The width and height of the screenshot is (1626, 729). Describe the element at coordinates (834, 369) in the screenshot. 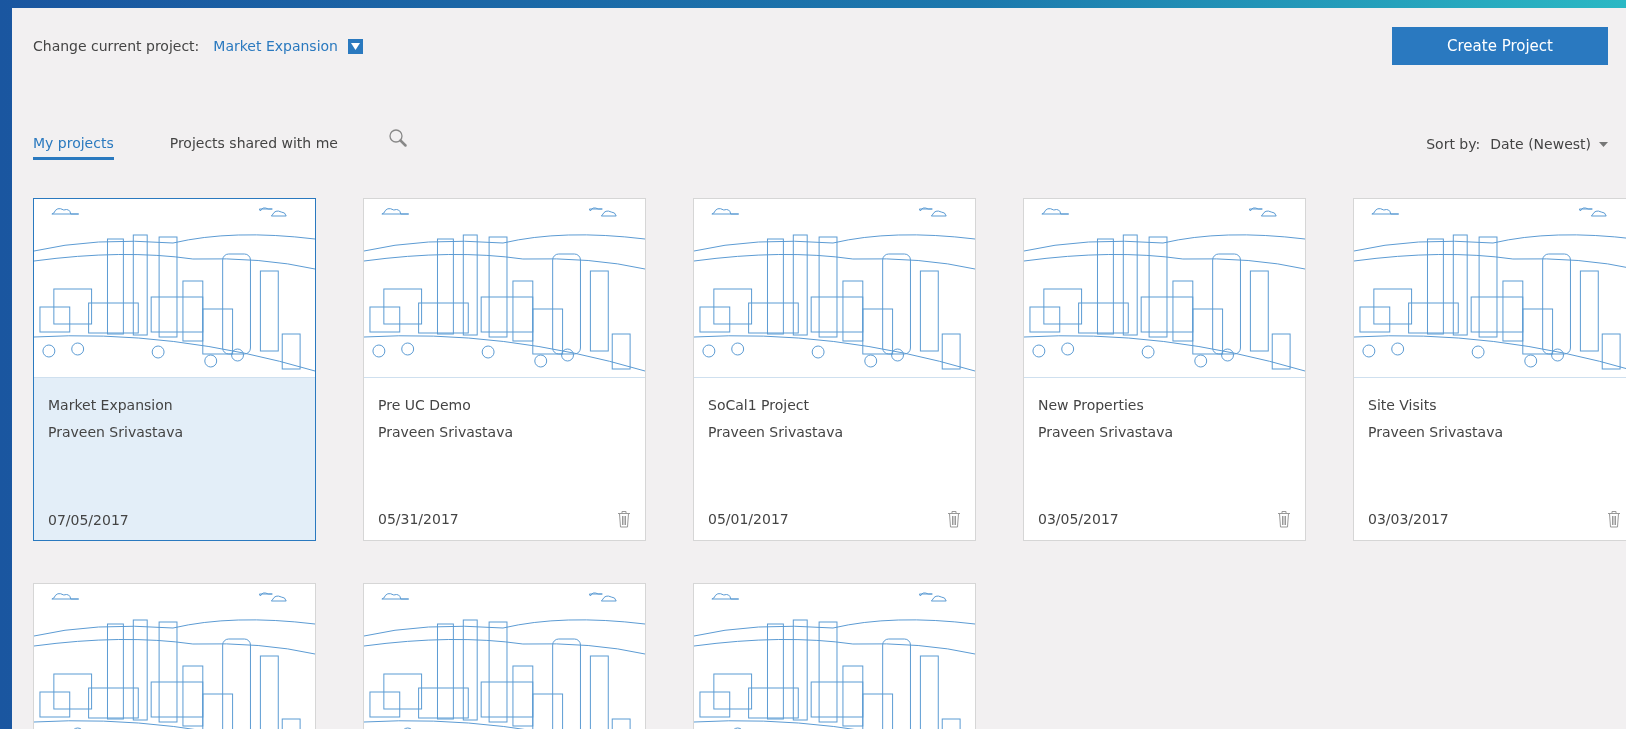

I see `project-card: SoCal1 Project Praveen Srivastava 05/01/2017` at that location.